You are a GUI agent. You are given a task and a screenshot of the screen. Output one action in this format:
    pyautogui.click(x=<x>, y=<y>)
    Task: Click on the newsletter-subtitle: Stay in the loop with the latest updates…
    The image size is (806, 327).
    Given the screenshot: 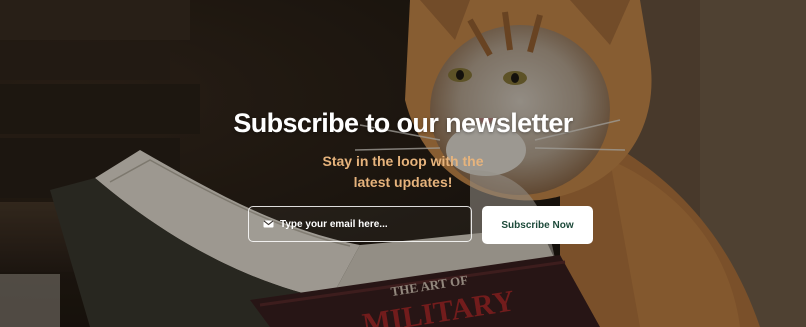 What is the action you would take?
    pyautogui.click(x=403, y=171)
    